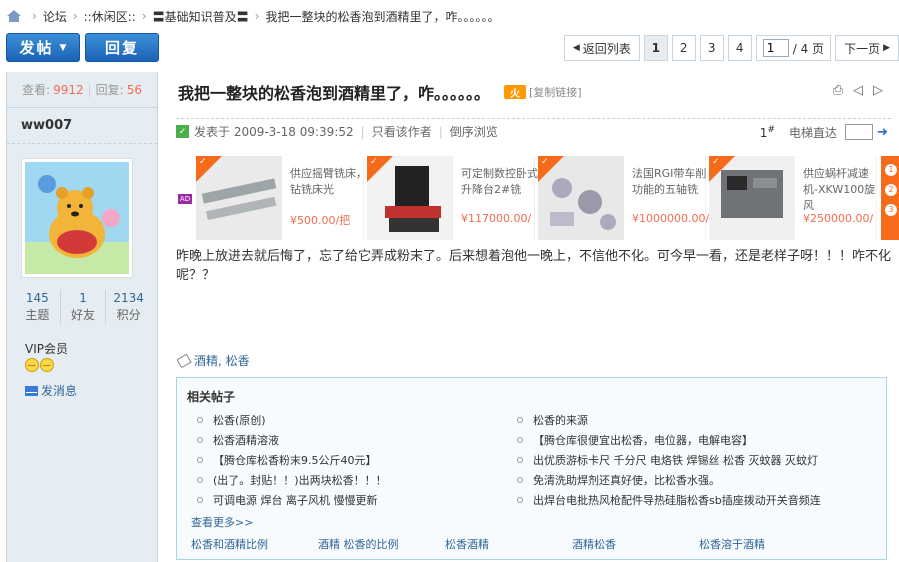 This screenshot has height=562, width=899. I want to click on ad-card: ✓ 供应摇臂铣床，钻铣床光 ¥500.00/把, so click(281, 198).